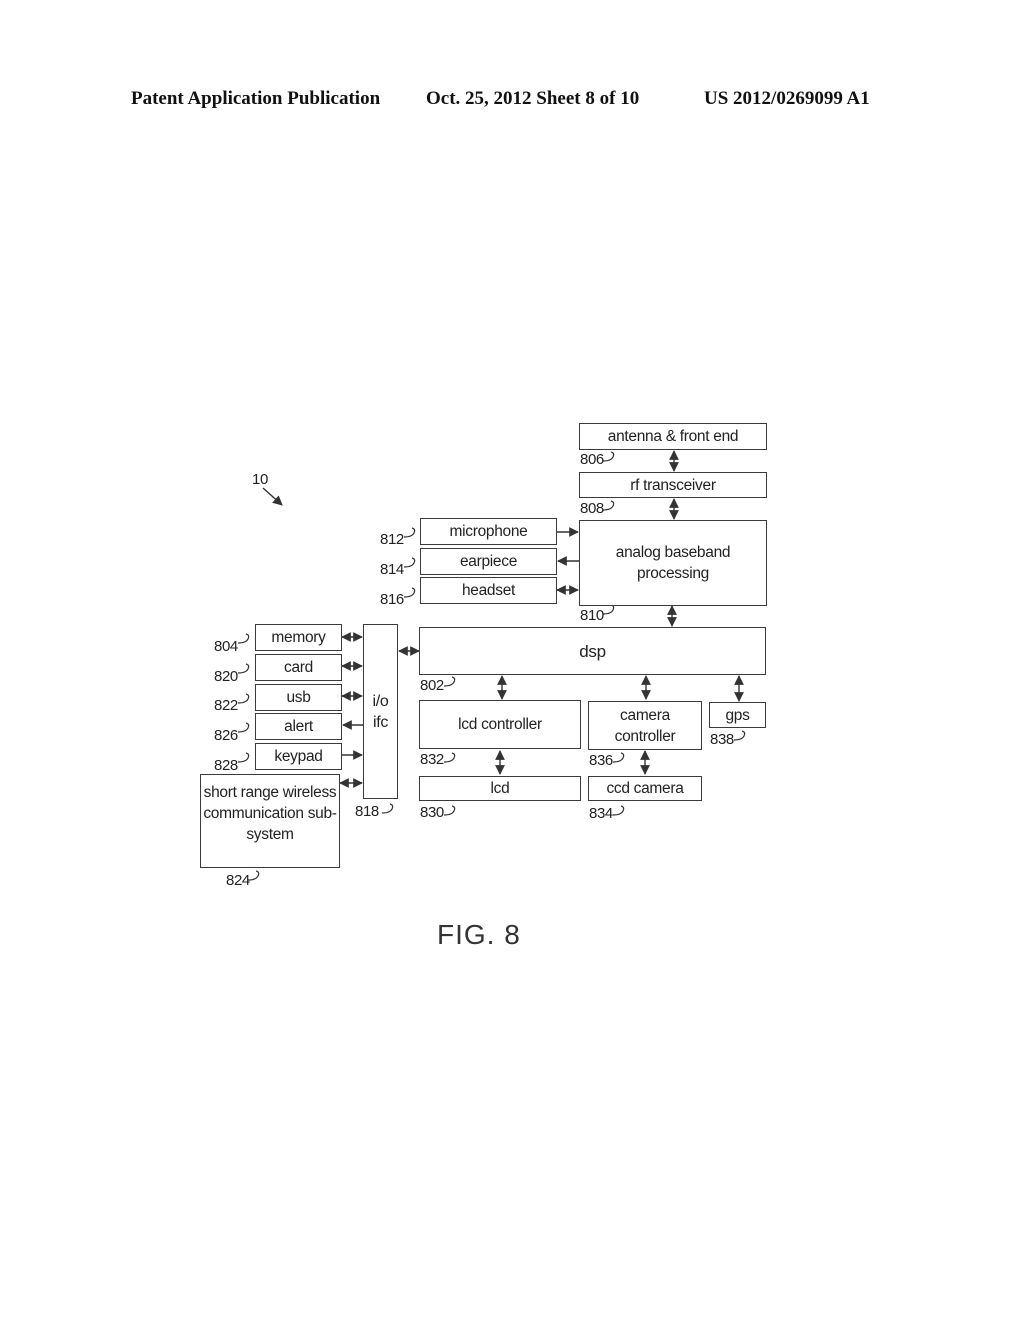 This screenshot has height=1320, width=1024. What do you see at coordinates (479, 934) in the screenshot?
I see `figure-caption: FIG. 8` at bounding box center [479, 934].